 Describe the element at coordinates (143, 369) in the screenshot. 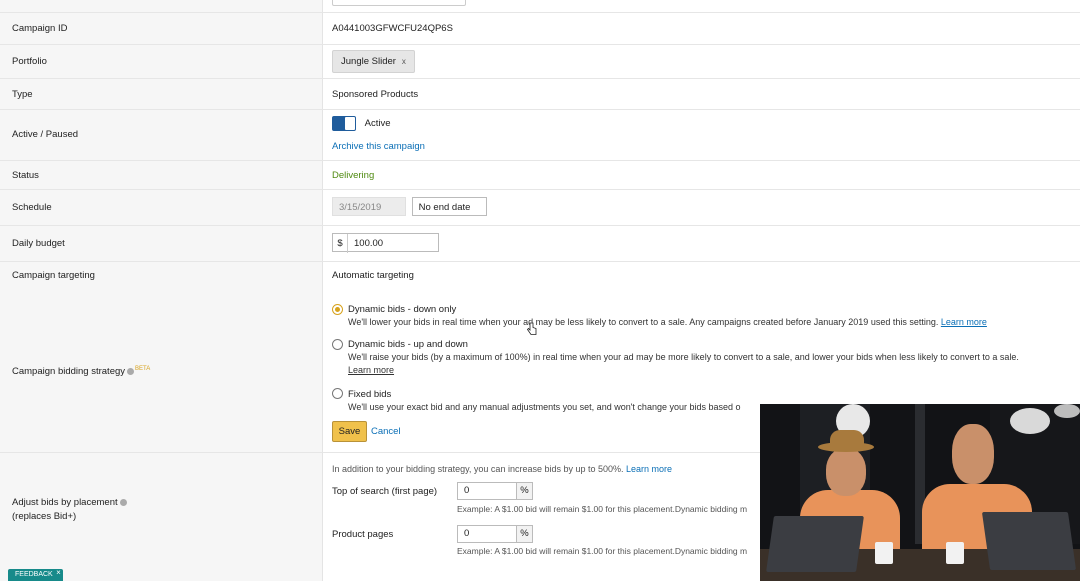

I see `beta-badge: BETA` at that location.